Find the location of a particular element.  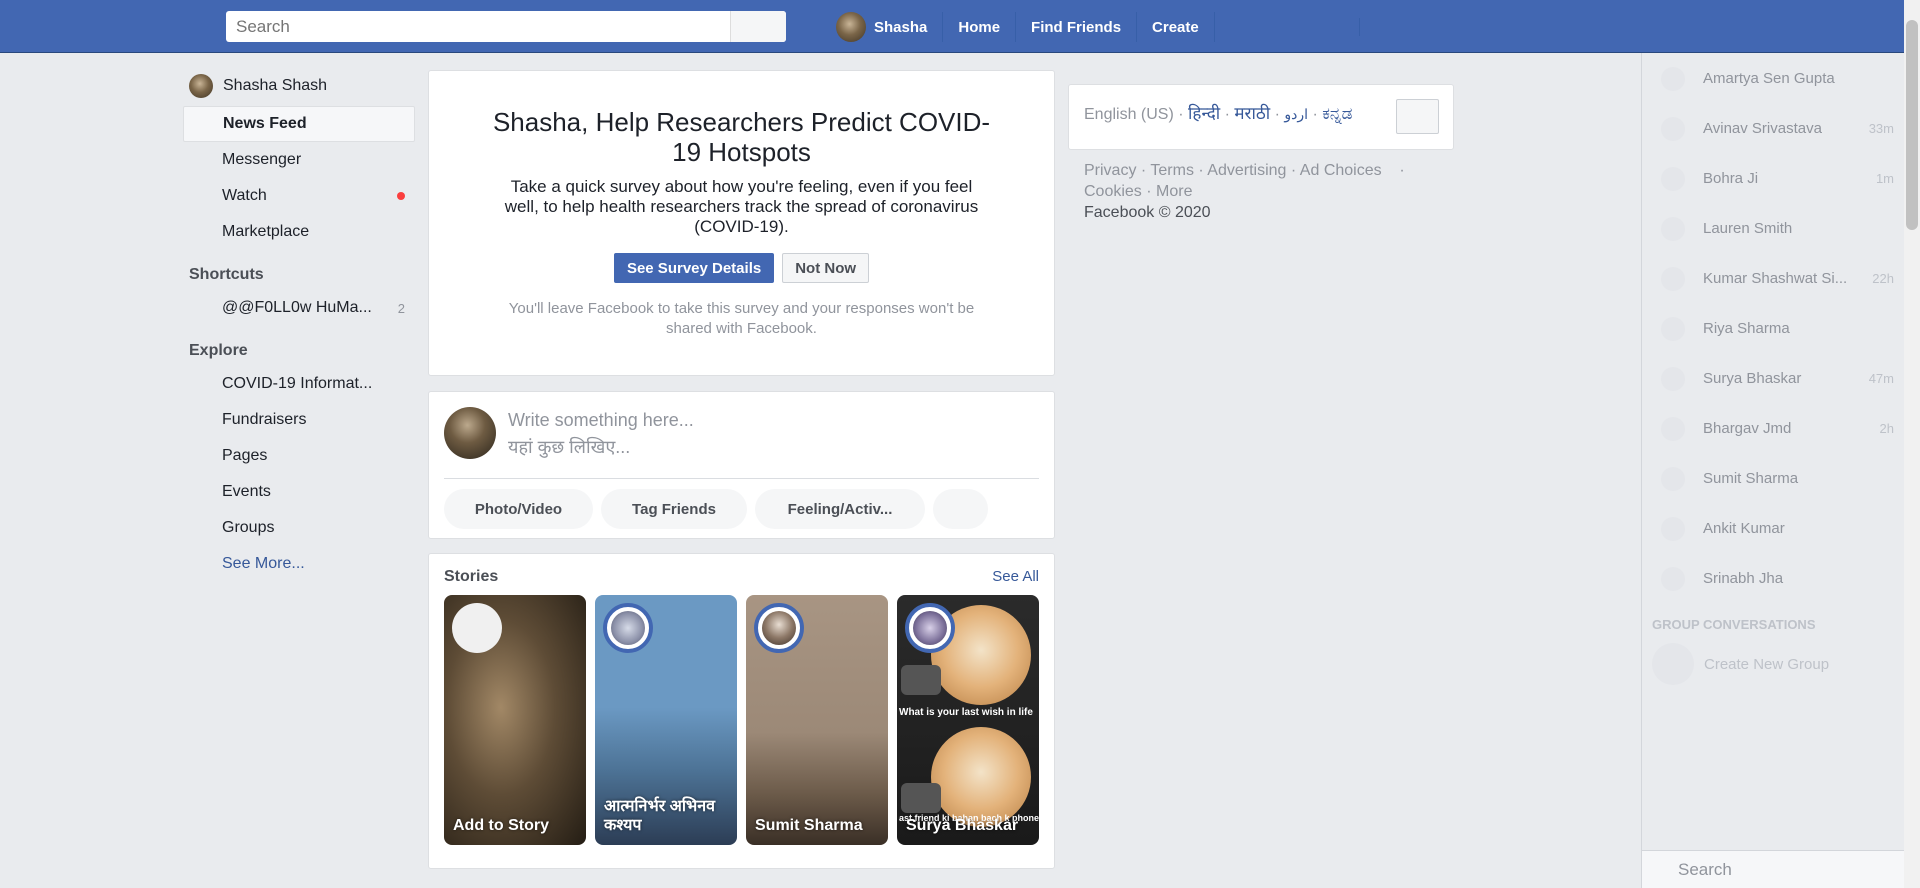

sidebar-item-watch: Watch is located at coordinates (299, 196).